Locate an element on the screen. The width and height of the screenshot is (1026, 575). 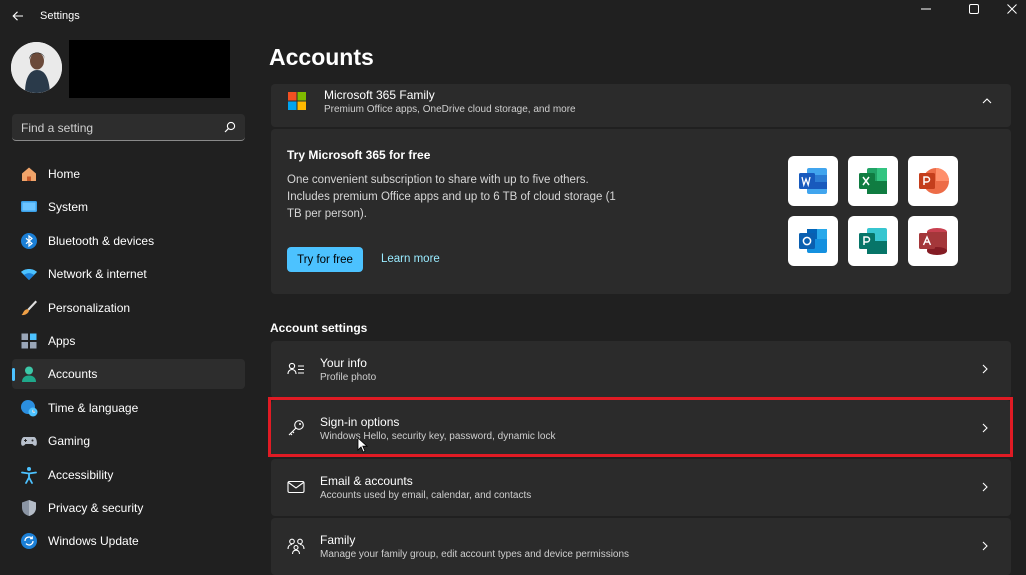
globe-clock-icon is located at coordinates (29, 408).